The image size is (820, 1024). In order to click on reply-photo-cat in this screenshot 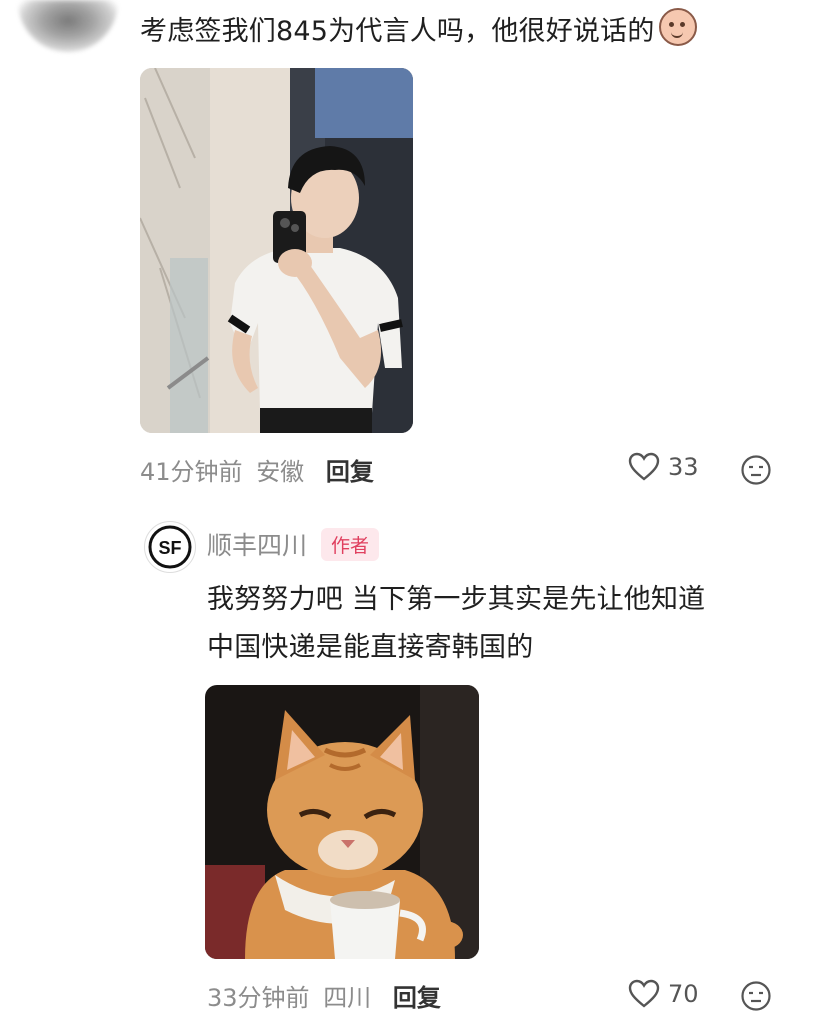, I will do `click(342, 822)`.